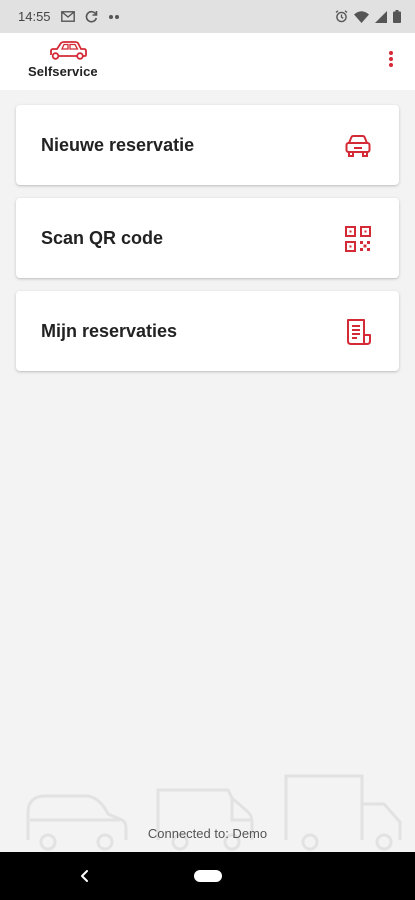 The image size is (415, 900). What do you see at coordinates (85, 876) in the screenshot?
I see `back-icon` at bounding box center [85, 876].